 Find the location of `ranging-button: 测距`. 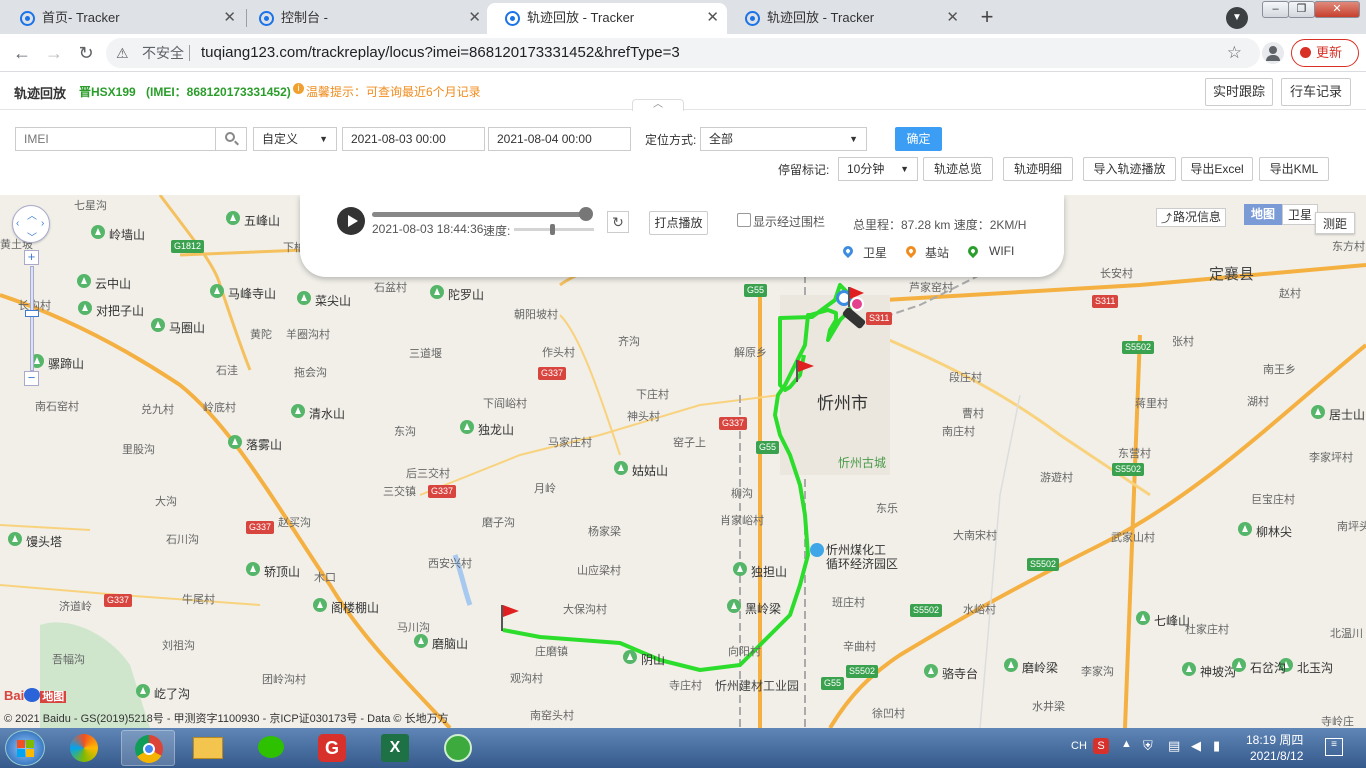

ranging-button: 测距 is located at coordinates (1335, 223).